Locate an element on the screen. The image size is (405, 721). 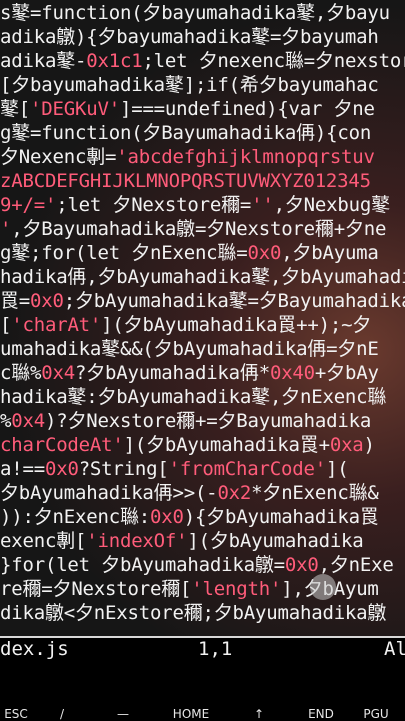
code-token: [ is located at coordinates (6, 325).